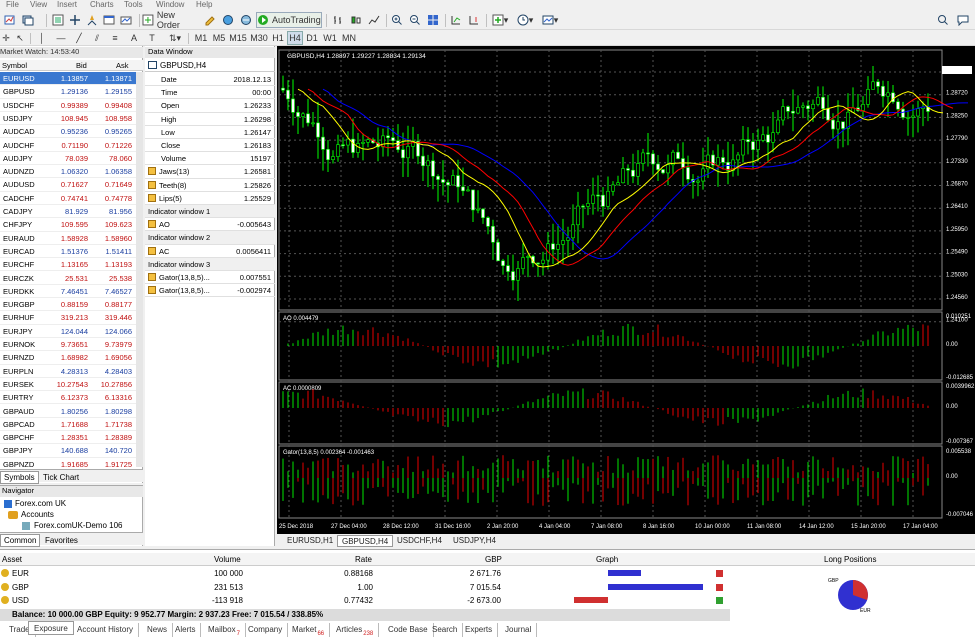  I want to click on chat-icon, so click(963, 20).